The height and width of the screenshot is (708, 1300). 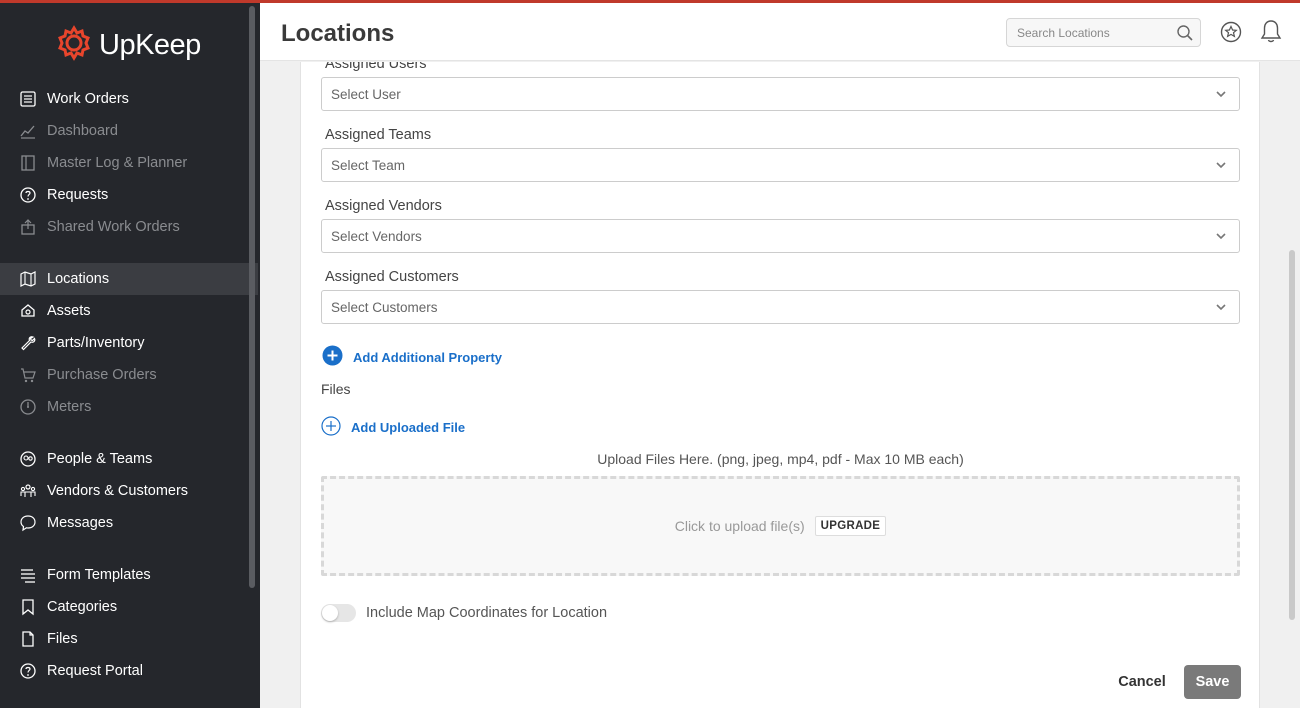 What do you see at coordinates (1142, 682) in the screenshot?
I see `cancel-button: Cancel` at bounding box center [1142, 682].